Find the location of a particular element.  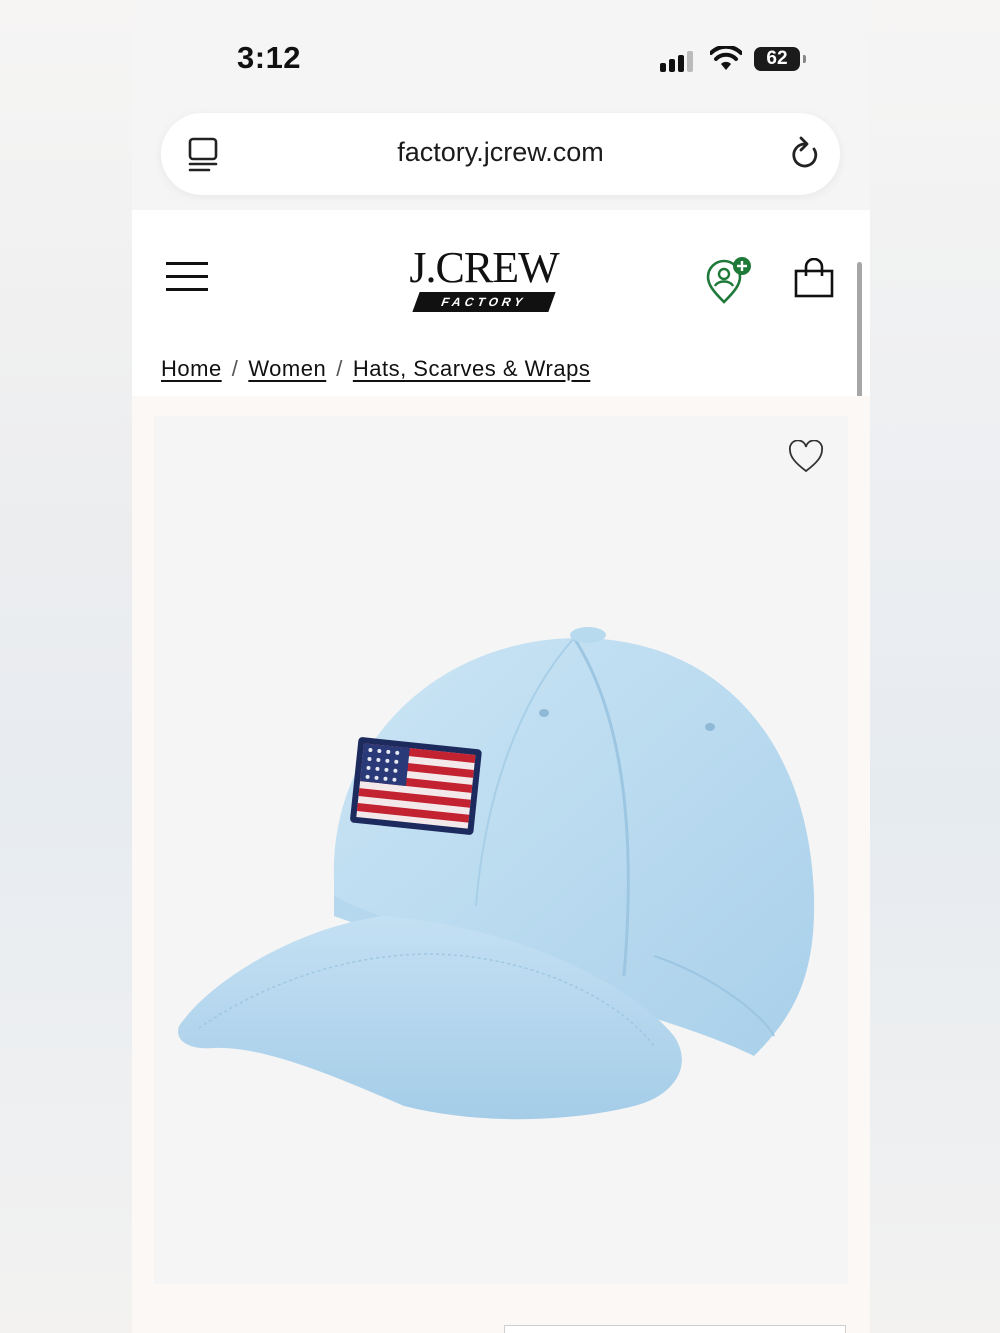

logo-sub-text: FACTORY is located at coordinates (484, 302).